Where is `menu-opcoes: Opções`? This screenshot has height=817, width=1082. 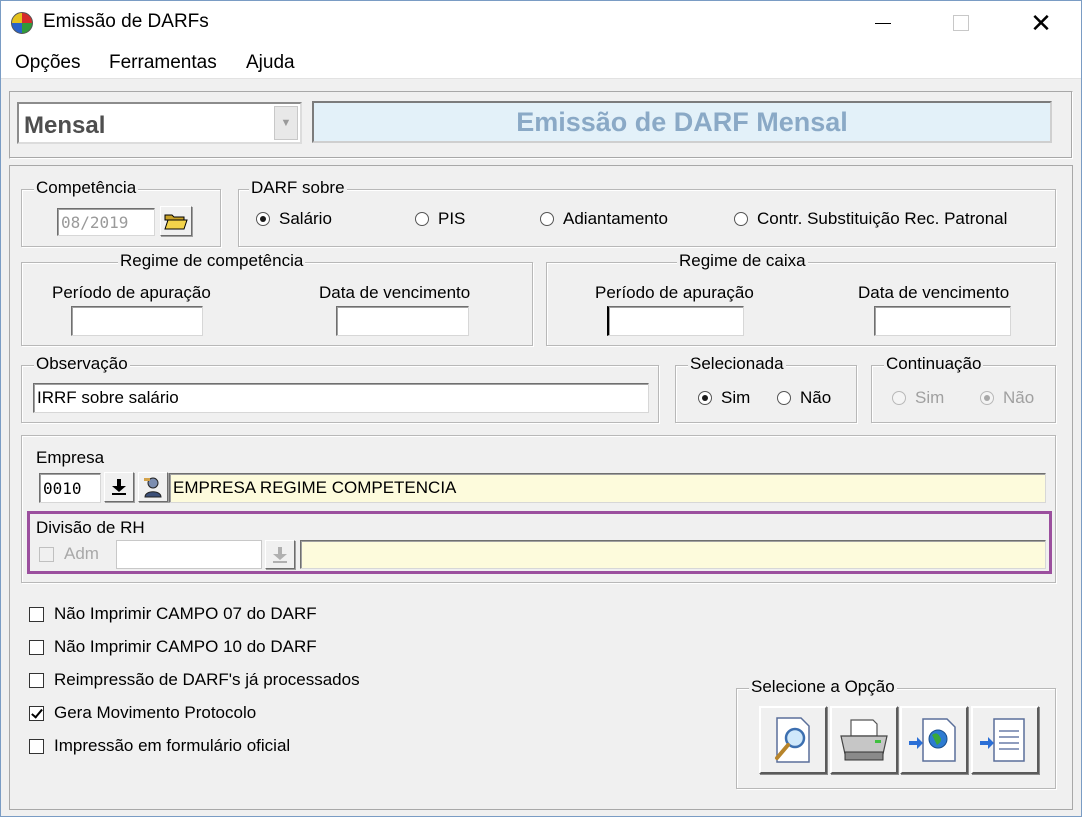 menu-opcoes: Opções is located at coordinates (47, 63).